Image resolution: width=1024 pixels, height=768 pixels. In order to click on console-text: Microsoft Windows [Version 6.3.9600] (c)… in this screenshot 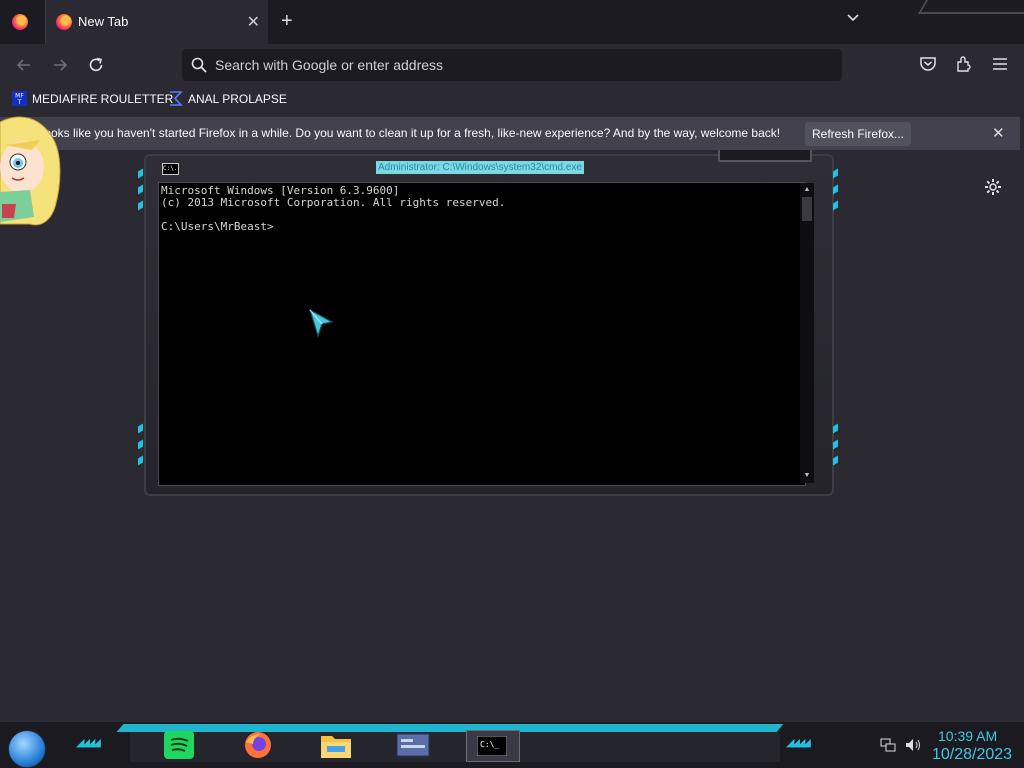, I will do `click(333, 208)`.